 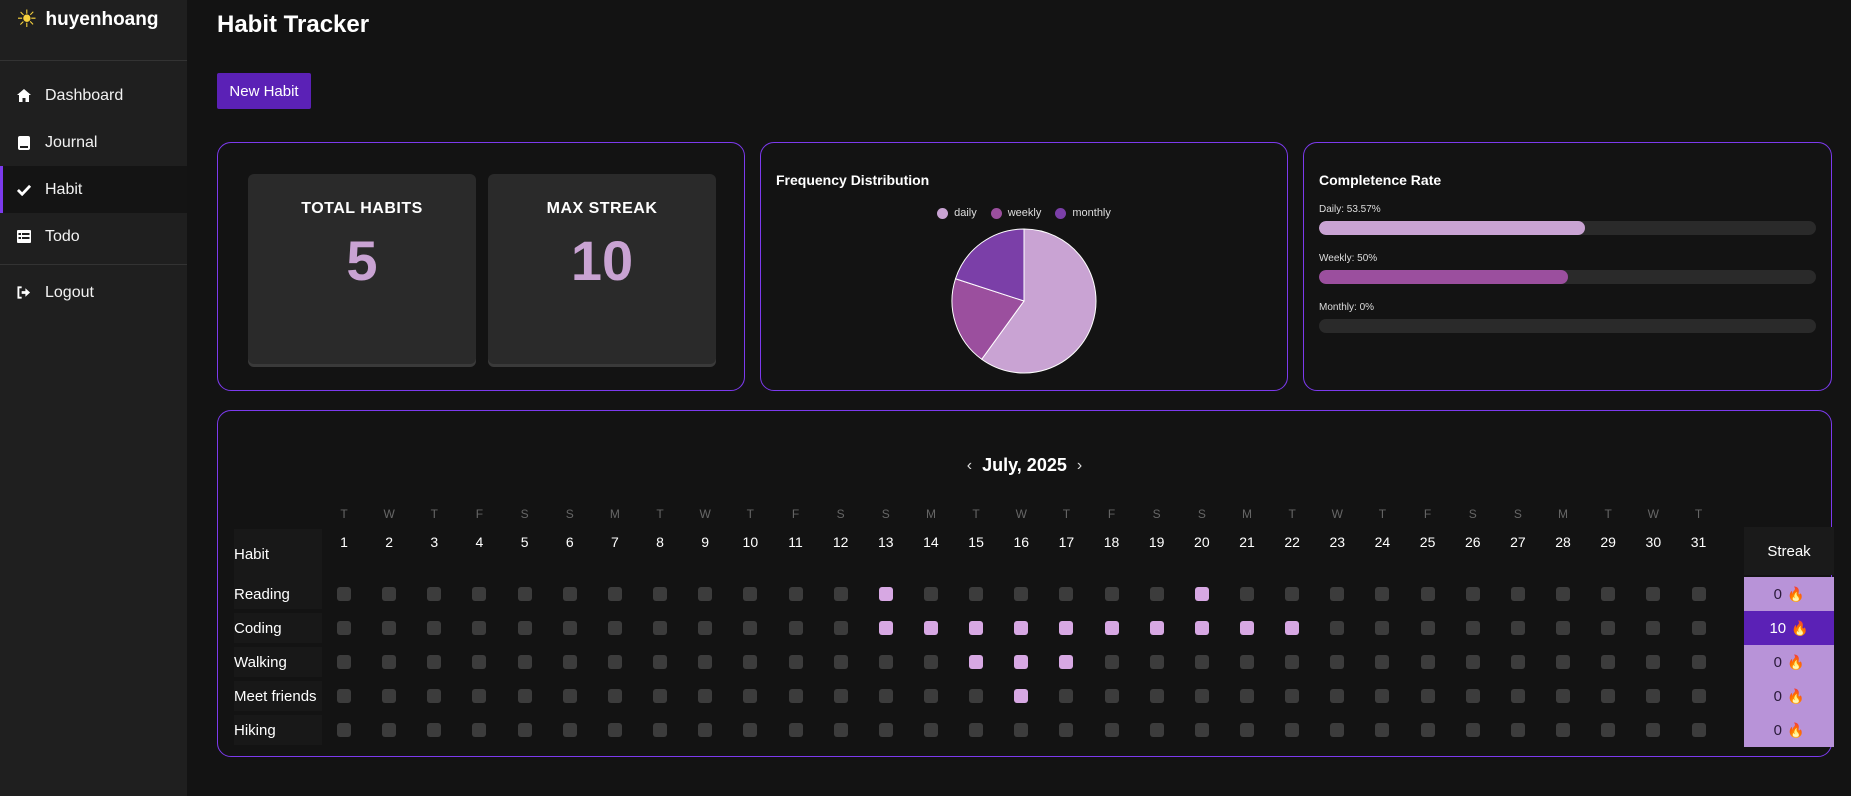 What do you see at coordinates (1015, 213) in the screenshot?
I see `legend-item-weekly: weekly` at bounding box center [1015, 213].